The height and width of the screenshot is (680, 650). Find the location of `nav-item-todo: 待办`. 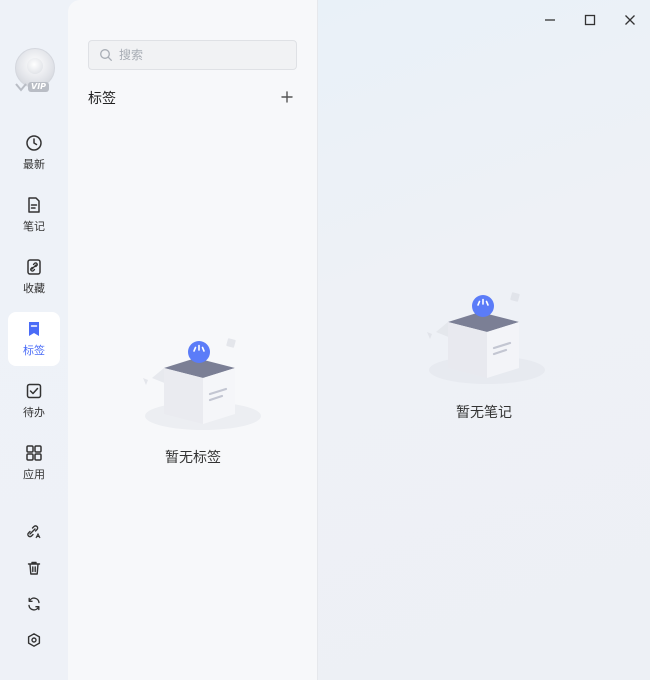

nav-item-todo: 待办 is located at coordinates (34, 401).